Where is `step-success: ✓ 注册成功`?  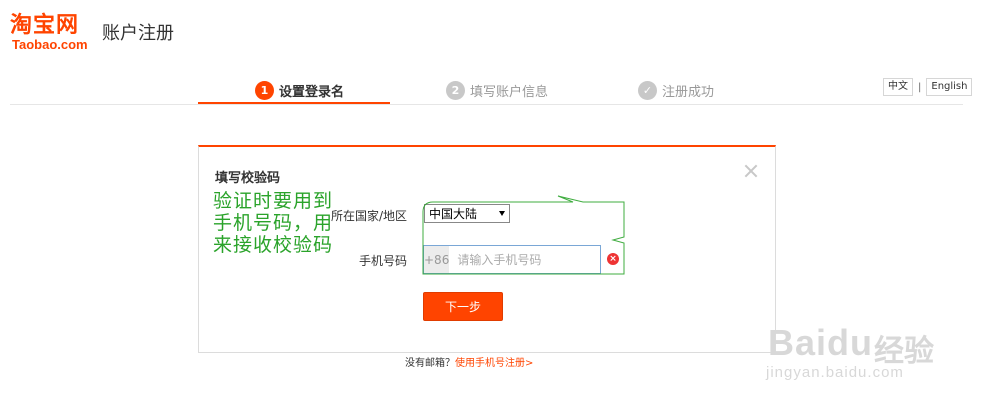 step-success: ✓ 注册成功 is located at coordinates (676, 90).